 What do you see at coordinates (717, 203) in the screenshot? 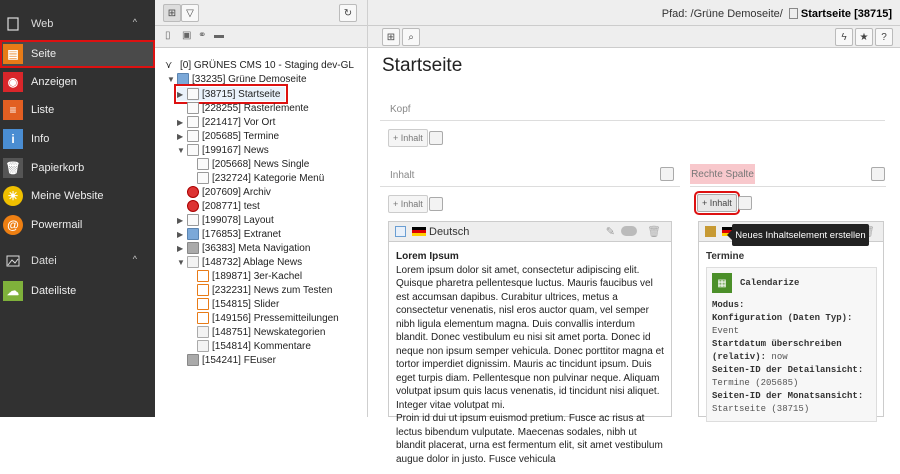
I see `add-content-button-rechte-spalte: + Inhalt` at bounding box center [717, 203].